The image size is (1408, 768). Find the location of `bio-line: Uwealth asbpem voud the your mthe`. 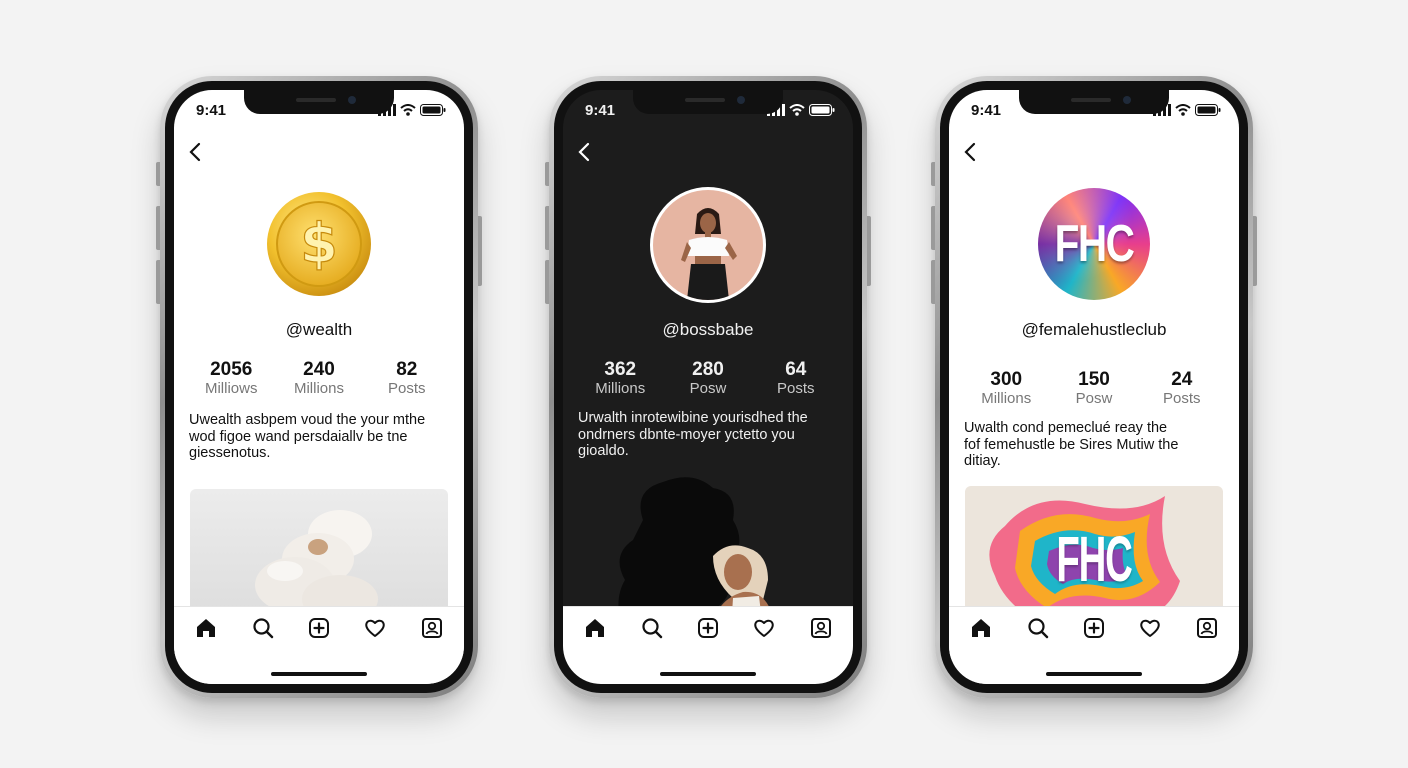

bio-line: Uwealth asbpem voud the your mthe is located at coordinates (307, 420).